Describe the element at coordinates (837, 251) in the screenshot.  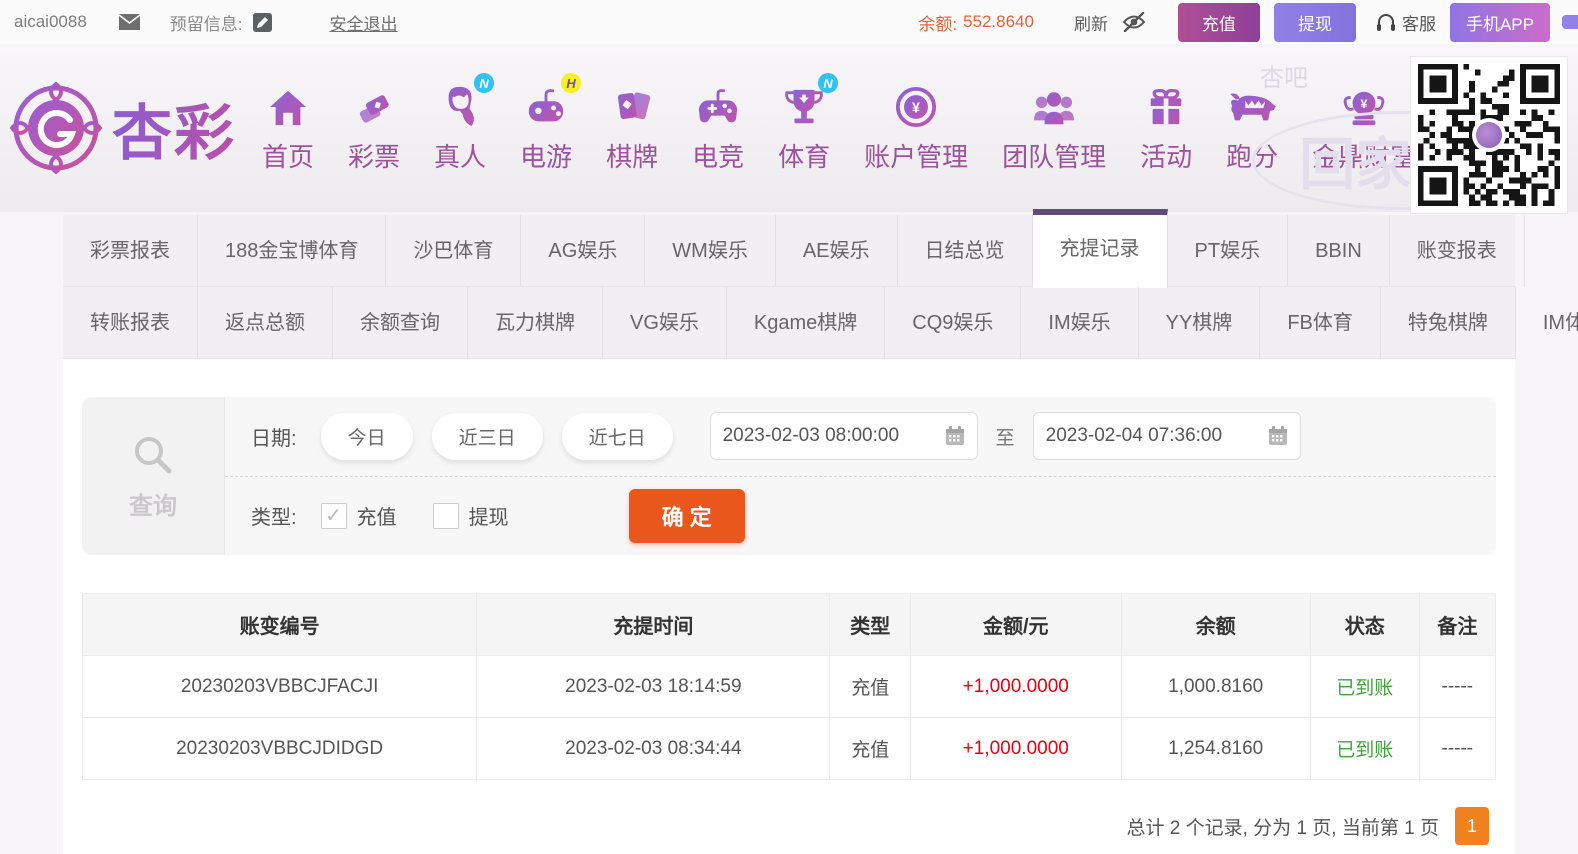
I see `tab-ae: AE娱乐` at that location.